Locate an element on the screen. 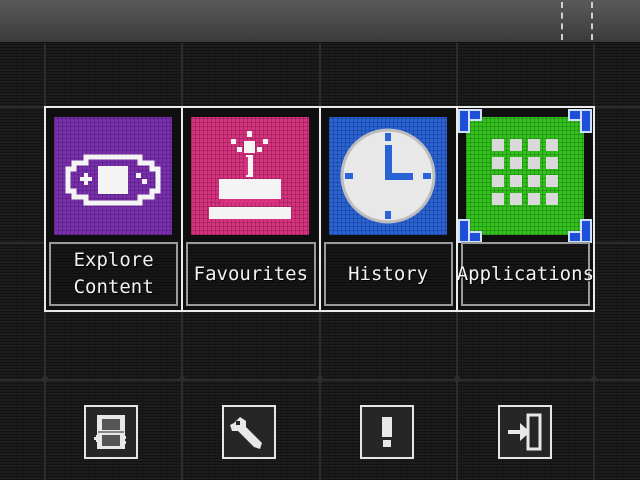  gamepad-icon is located at coordinates (113, 180).